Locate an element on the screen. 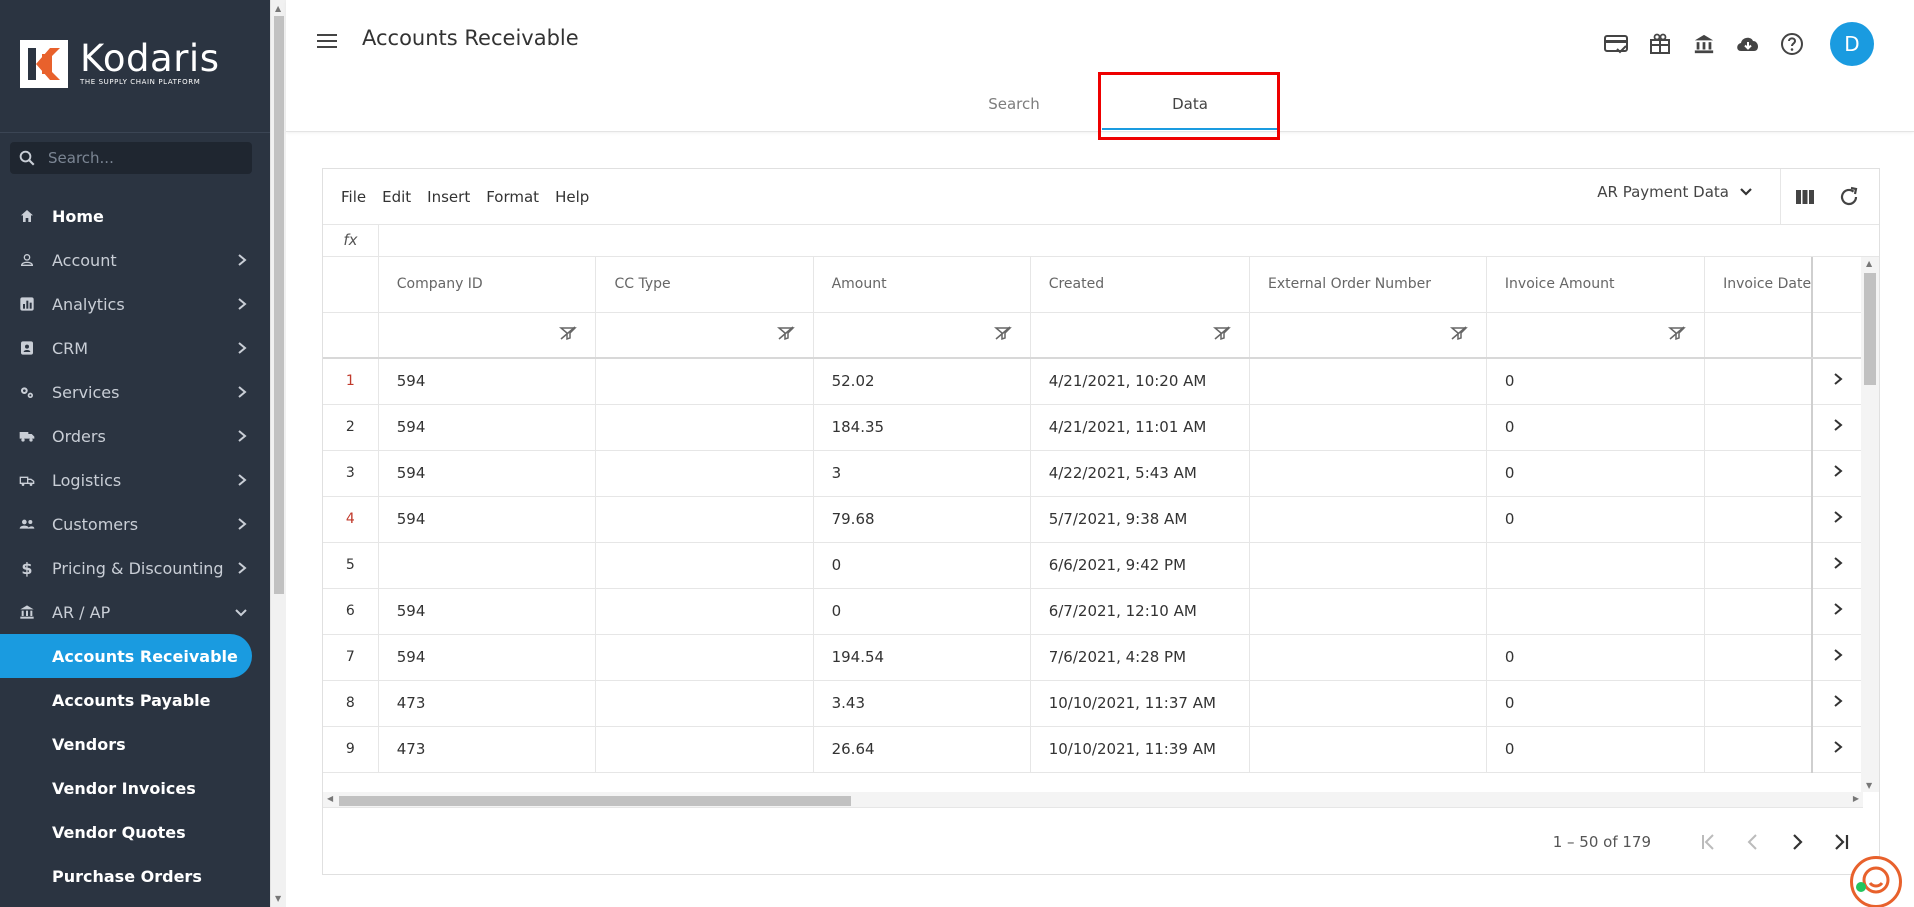 This screenshot has height=907, width=1914. table-row: 5 0 6/6/2021, 9:42 PM is located at coordinates (1093, 565).